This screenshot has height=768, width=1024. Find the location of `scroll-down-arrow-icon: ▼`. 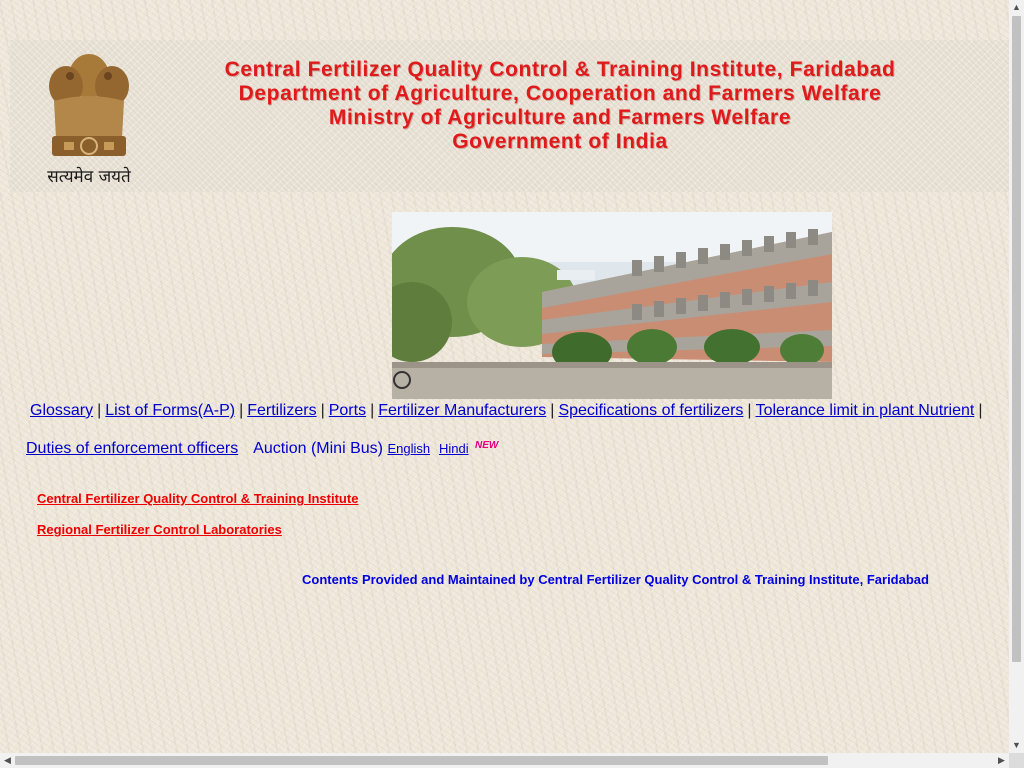

scroll-down-arrow-icon: ▼ is located at coordinates (1016, 745).